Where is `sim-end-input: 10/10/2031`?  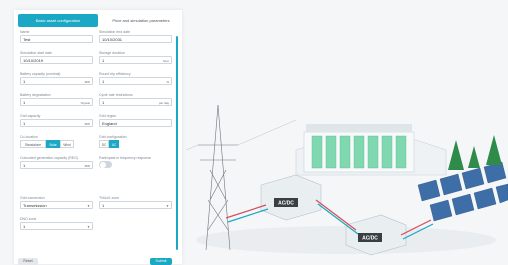 sim-end-input: 10/10/2031 is located at coordinates (135, 39).